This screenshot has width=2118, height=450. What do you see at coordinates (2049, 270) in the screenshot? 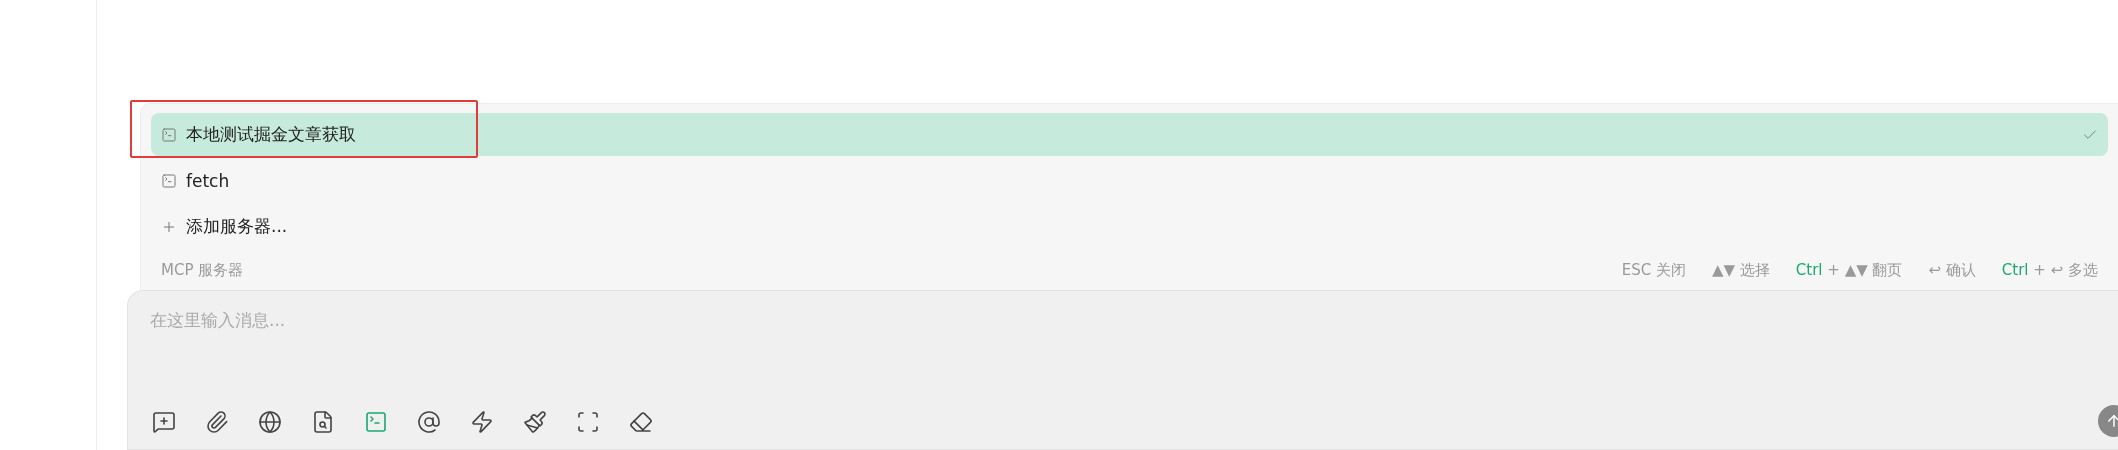
I see `shortcut-hint: Ctrl + ↩ 多选` at bounding box center [2049, 270].